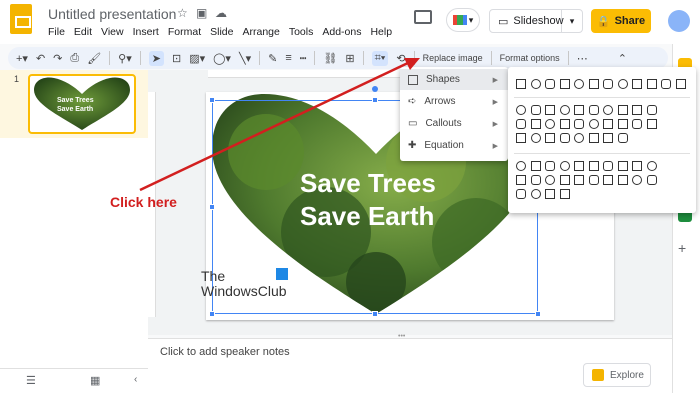 This screenshot has width=700, height=393. I want to click on annotation-overlay, so click(279, 125).